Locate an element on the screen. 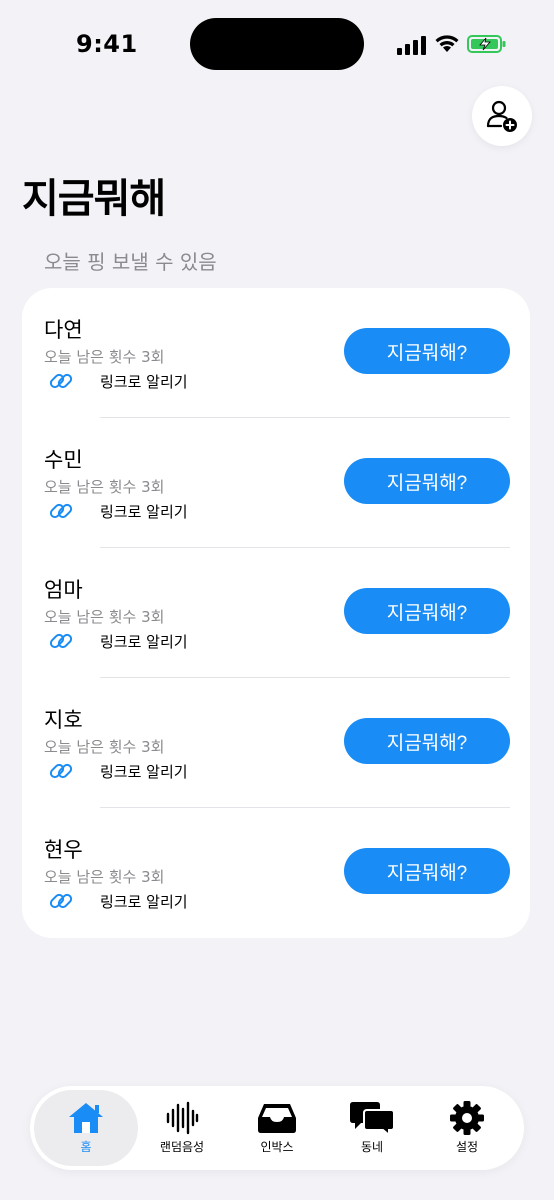  friend-row: 지호 오늘 남은 횟수 3회 링크로 알리기 지금뭐해? is located at coordinates (276, 743).